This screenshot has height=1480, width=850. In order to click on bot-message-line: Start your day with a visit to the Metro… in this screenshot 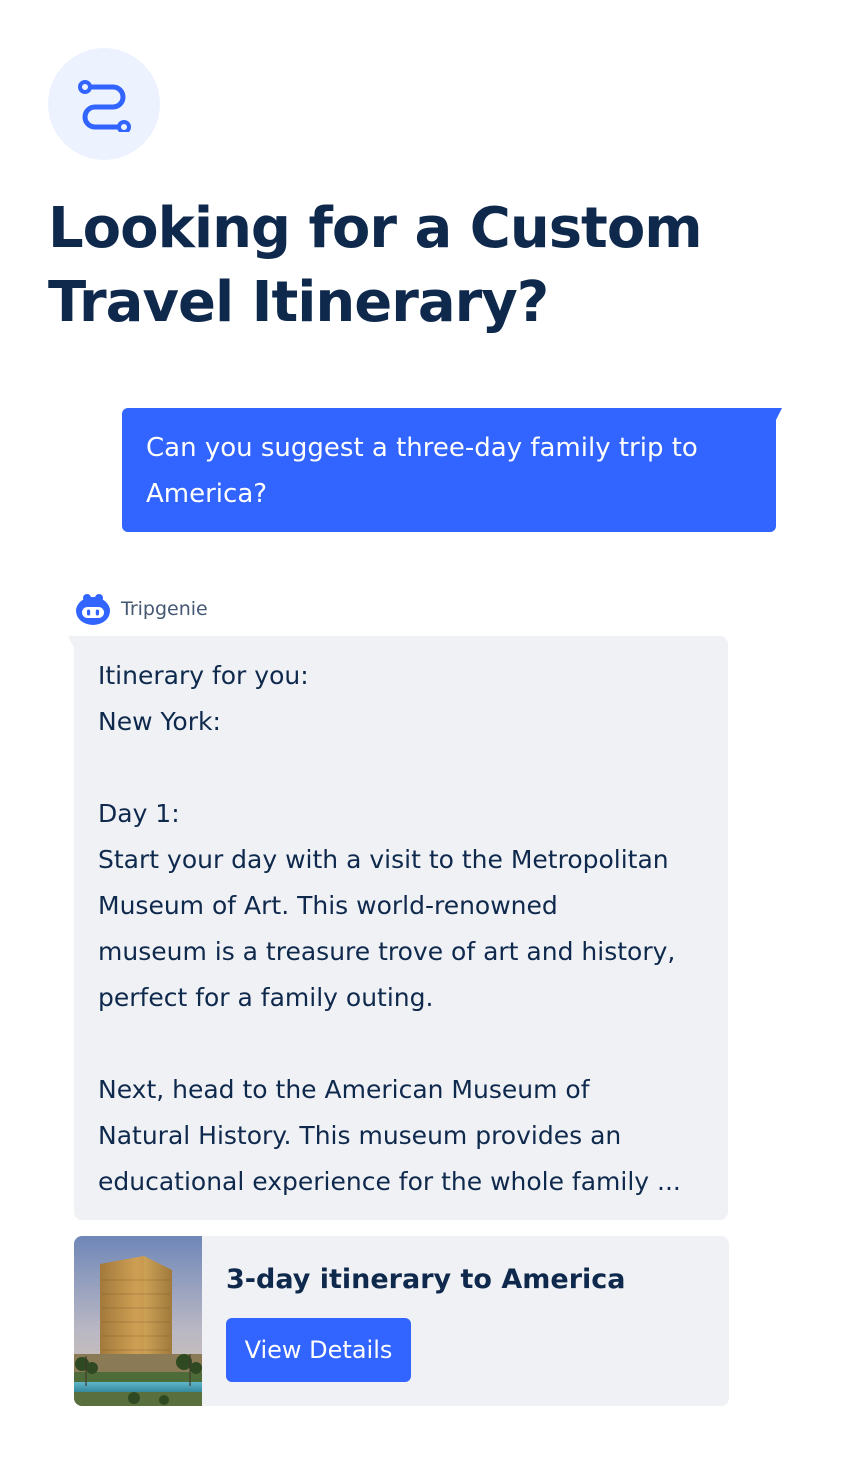, I will do `click(383, 859)`.